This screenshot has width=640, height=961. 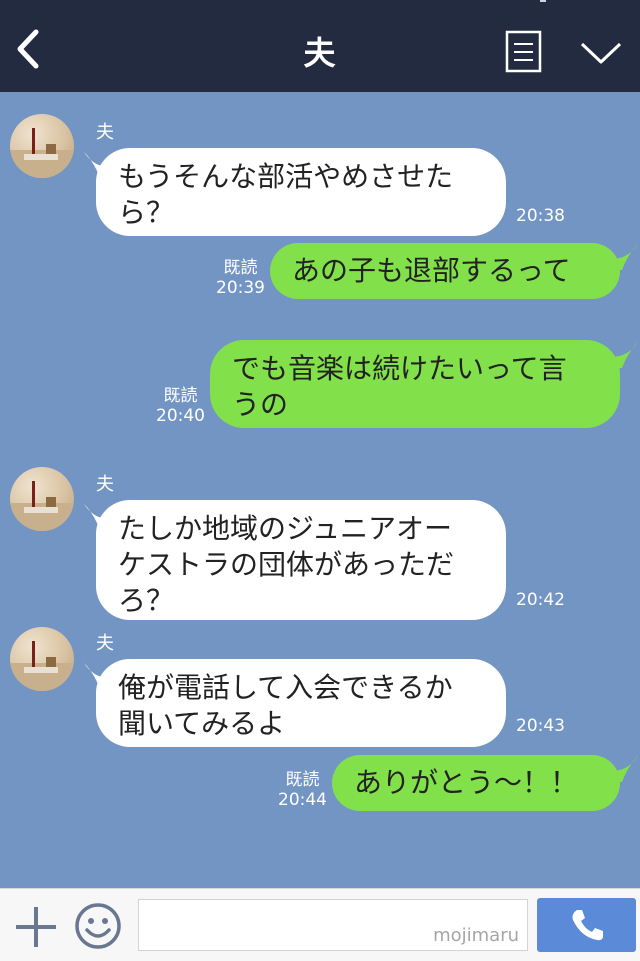 I want to click on chevron-down-icon, so click(x=601, y=53).